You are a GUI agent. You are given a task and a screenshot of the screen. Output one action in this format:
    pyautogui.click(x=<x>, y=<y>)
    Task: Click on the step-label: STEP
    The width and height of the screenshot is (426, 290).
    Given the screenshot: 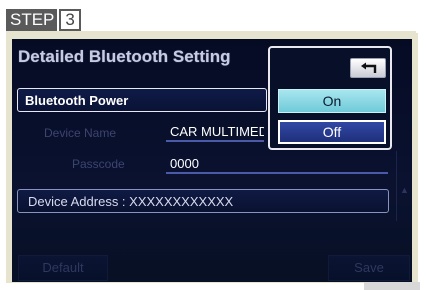 What is the action you would take?
    pyautogui.click(x=32, y=20)
    